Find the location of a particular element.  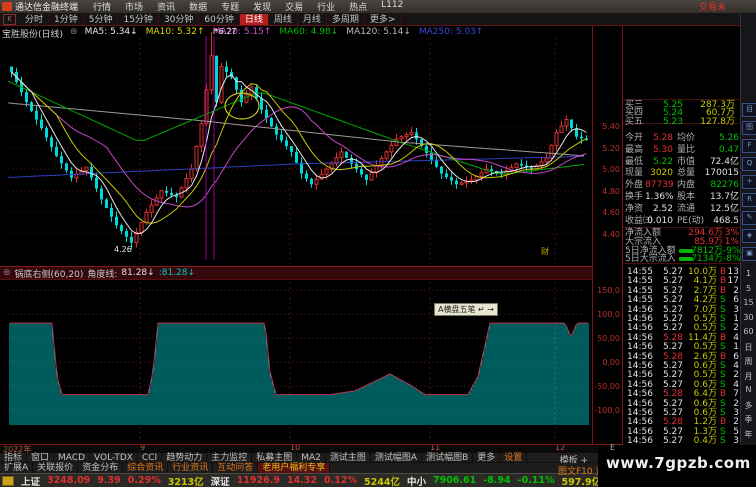

indicator-tab-1: 指标 is located at coordinates (14, 457).